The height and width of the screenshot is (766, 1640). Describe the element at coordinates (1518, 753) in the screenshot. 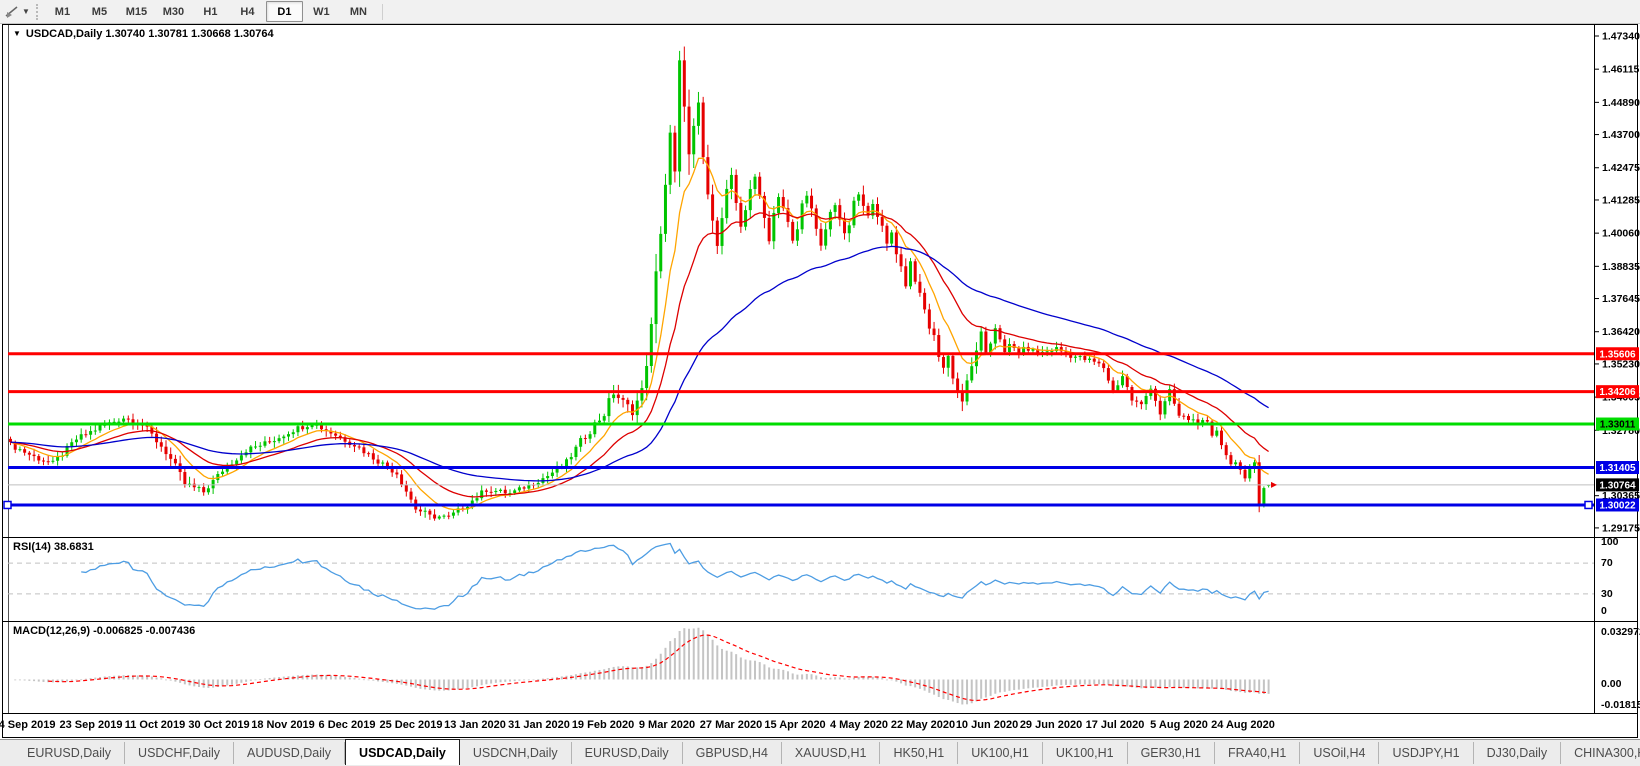

I see `chart-tab-DJ30-Daily: DJ30,Daily` at that location.